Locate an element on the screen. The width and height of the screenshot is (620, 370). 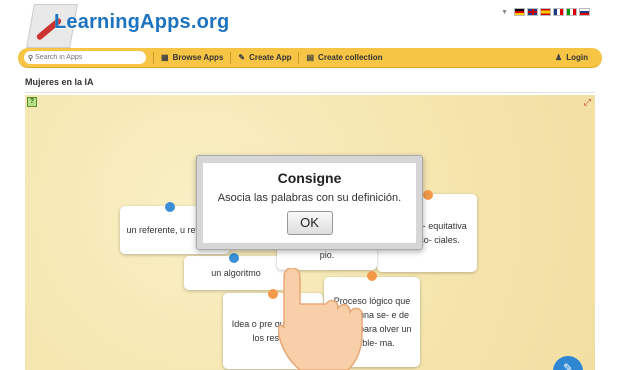
flag-de-icon is located at coordinates (519, 12).